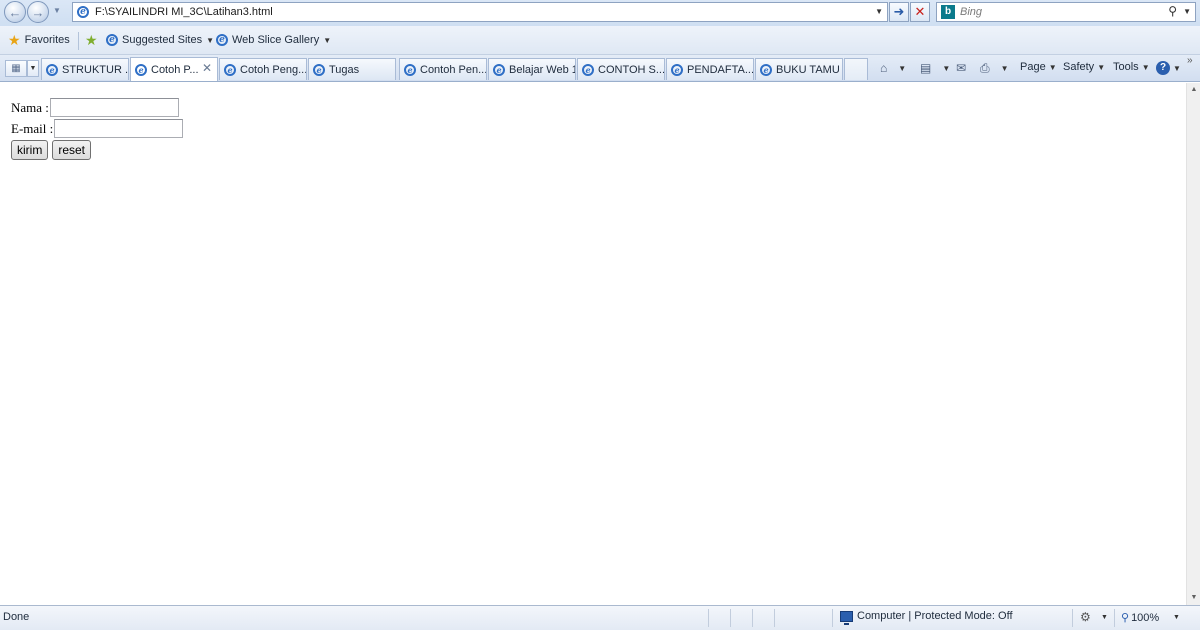 Image resolution: width=1200 pixels, height=630 pixels. What do you see at coordinates (971, 12) in the screenshot?
I see `search-placeholder: Bing` at bounding box center [971, 12].